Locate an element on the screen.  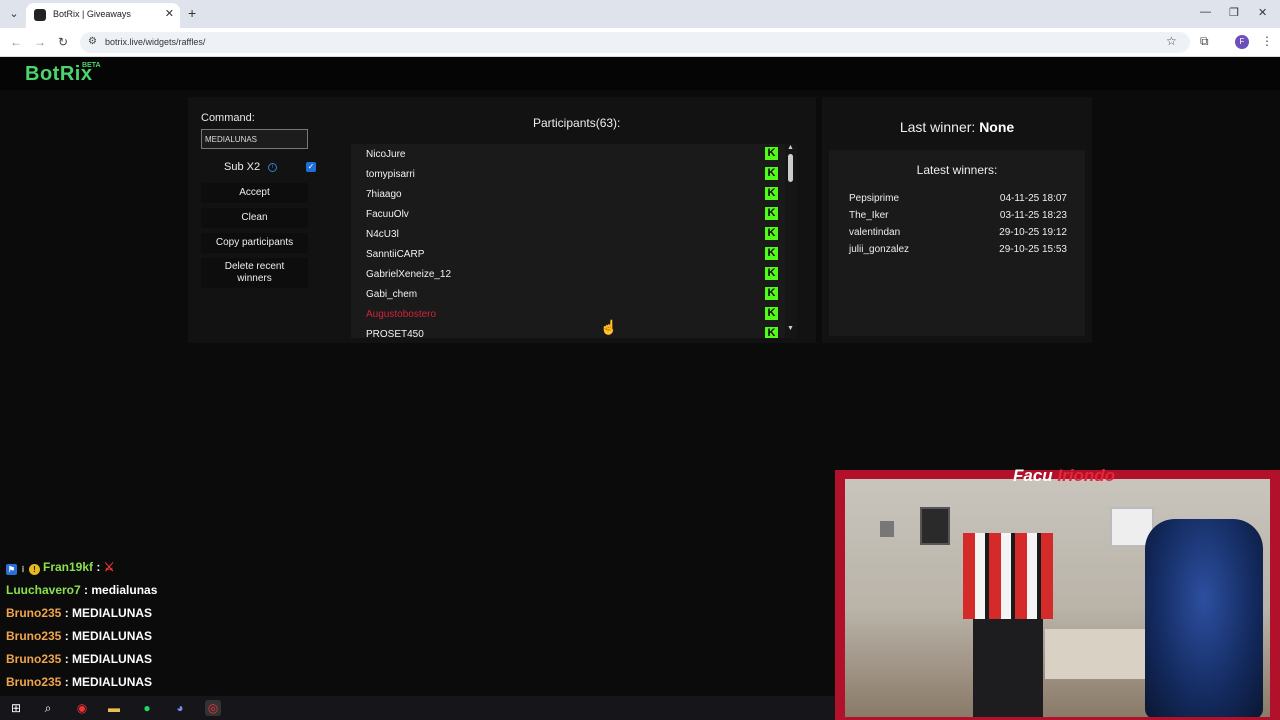
browser-tab: BotRix | Giveaways ✕ is located at coordinates (103, 15).